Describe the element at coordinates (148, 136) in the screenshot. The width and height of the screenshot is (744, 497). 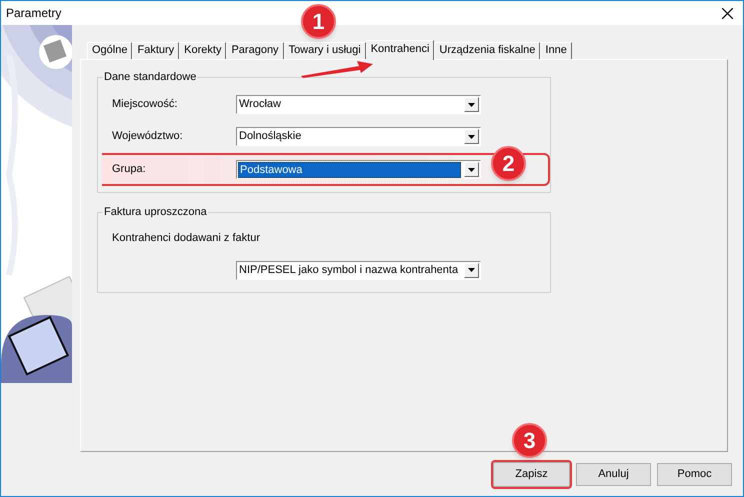
I see `field-label: Województwo:` at that location.